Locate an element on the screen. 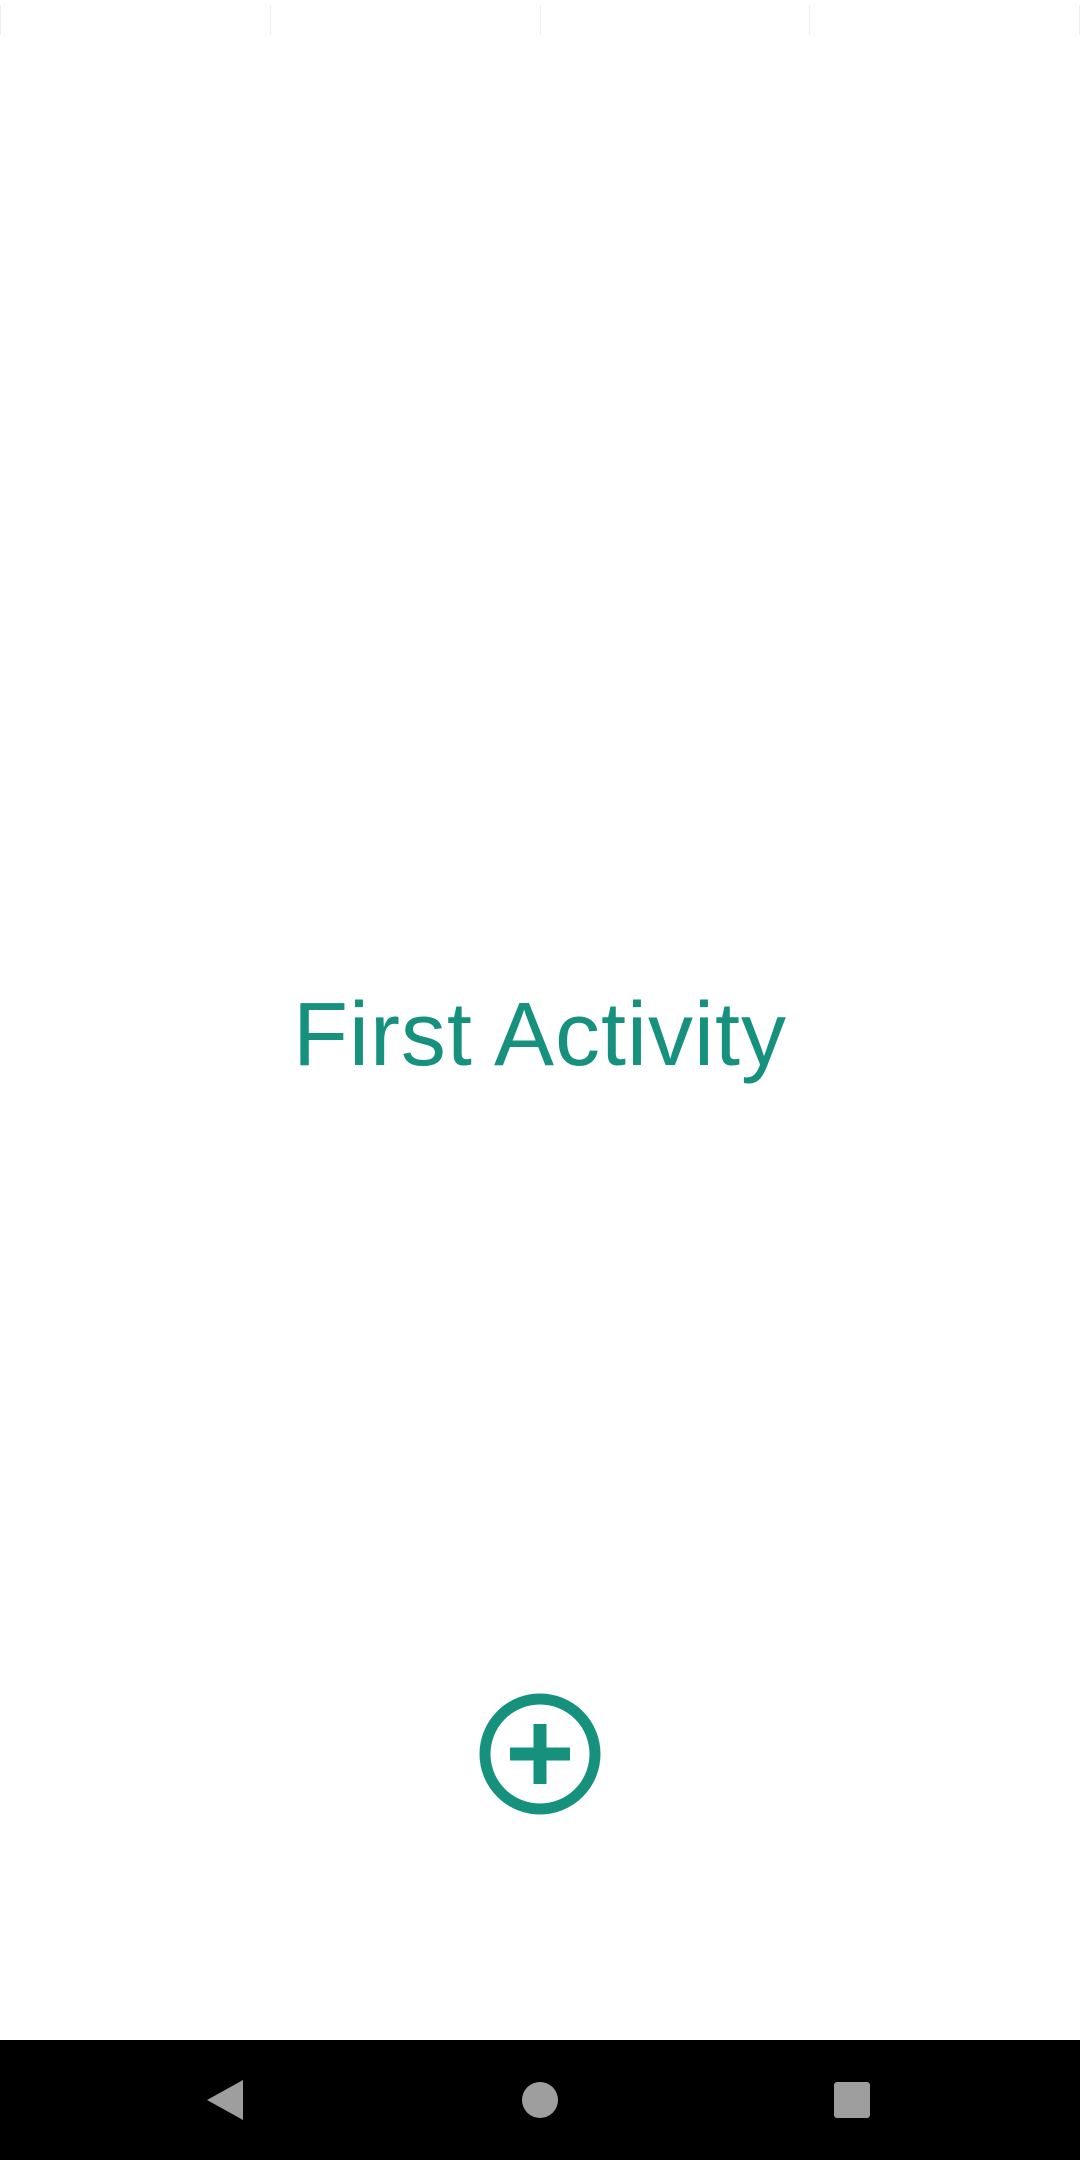  system-navigation-bar is located at coordinates (540, 2100).